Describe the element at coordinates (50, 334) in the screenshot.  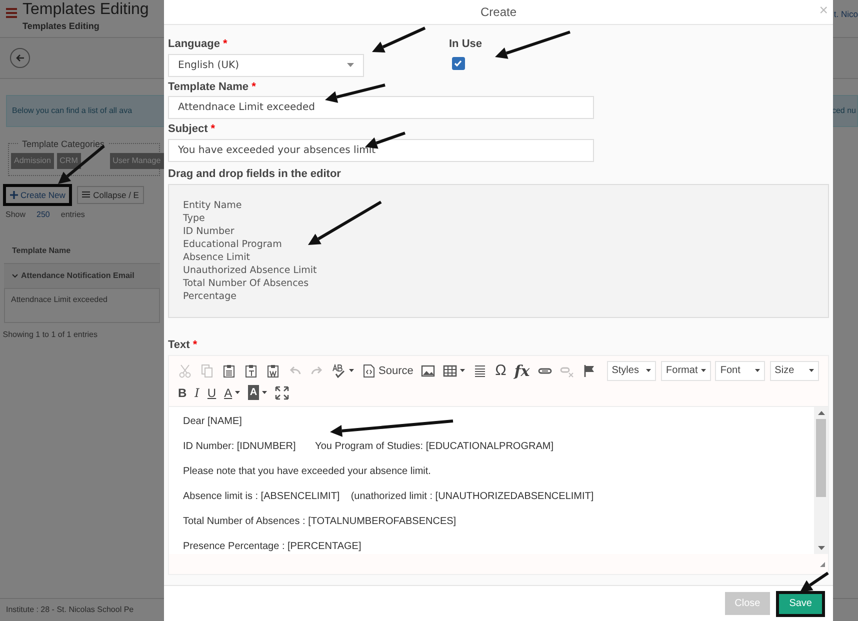
I see `table-info: Showing 1 to 1 of 1 entries` at that location.